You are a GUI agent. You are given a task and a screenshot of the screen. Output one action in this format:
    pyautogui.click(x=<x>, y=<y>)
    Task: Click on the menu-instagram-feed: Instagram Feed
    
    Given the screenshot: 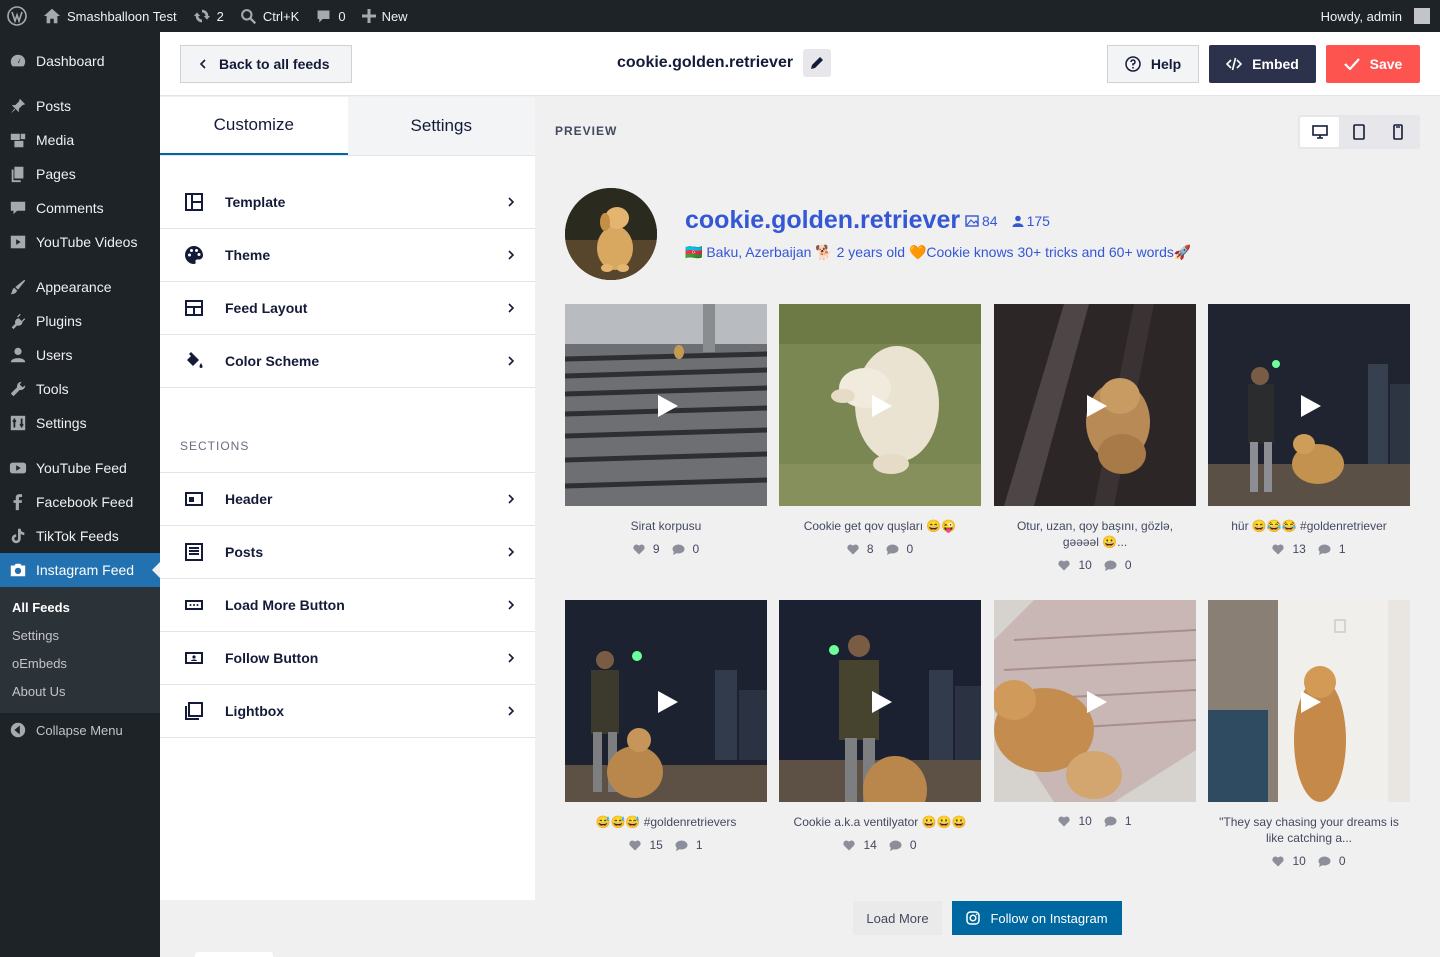 What is the action you would take?
    pyautogui.click(x=80, y=570)
    